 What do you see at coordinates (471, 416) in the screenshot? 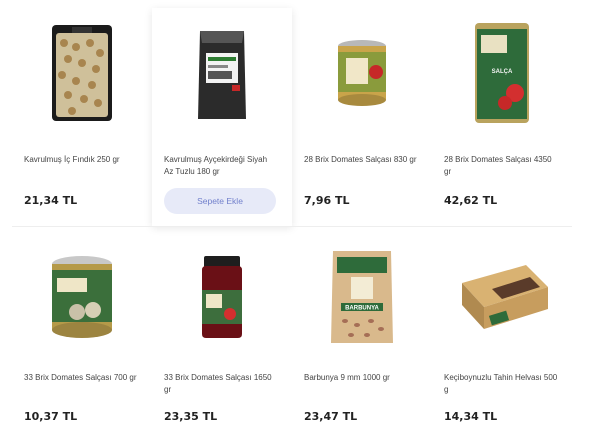
I see `product-price: 14,34 TL` at bounding box center [471, 416].